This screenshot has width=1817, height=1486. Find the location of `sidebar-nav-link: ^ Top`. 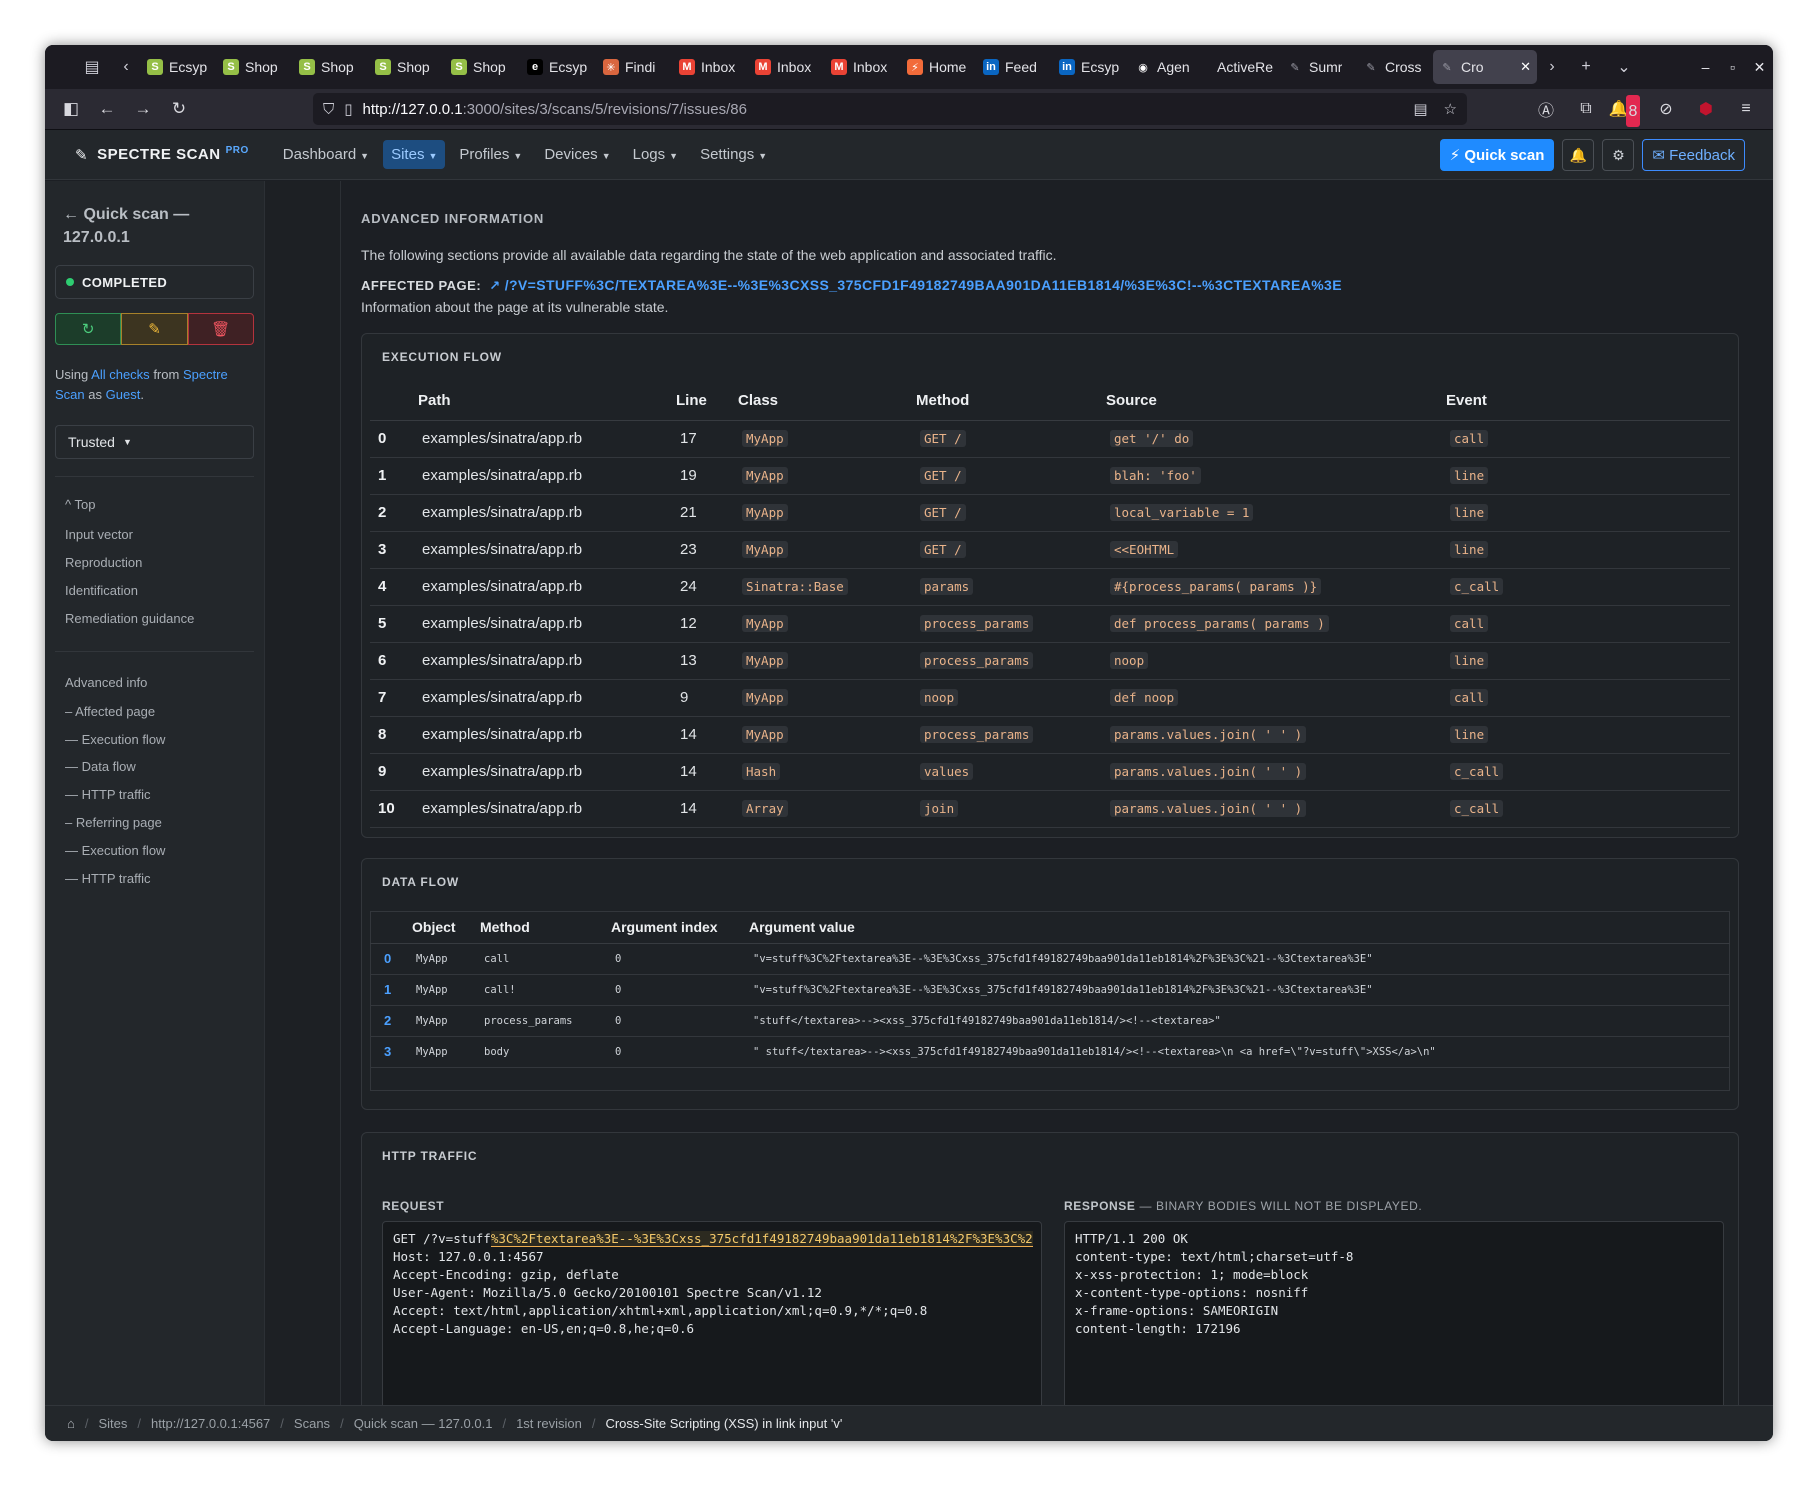

sidebar-nav-link: ^ Top is located at coordinates (80, 504).